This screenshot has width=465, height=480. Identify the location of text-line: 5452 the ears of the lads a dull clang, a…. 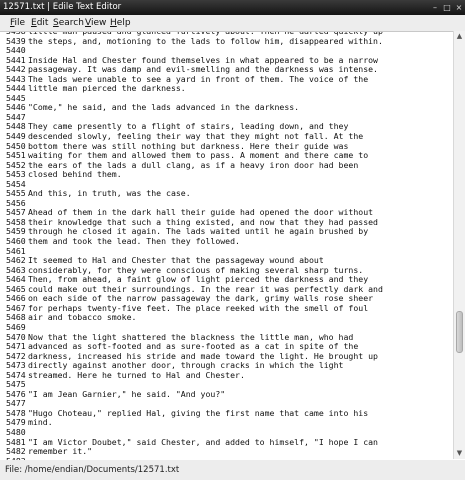
(228, 166).